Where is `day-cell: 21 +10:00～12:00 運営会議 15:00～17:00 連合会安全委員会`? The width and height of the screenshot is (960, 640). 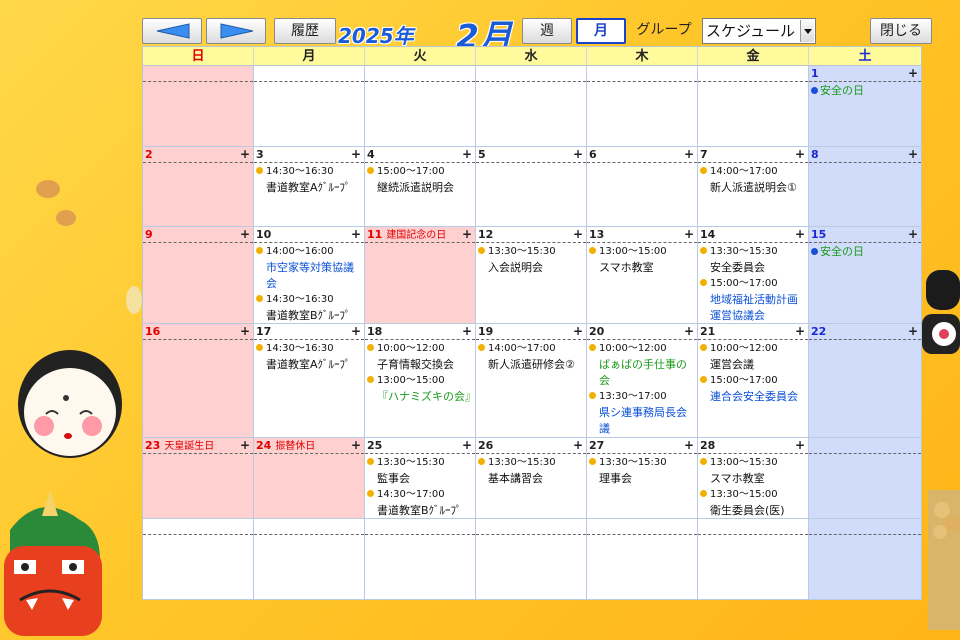
day-cell: 21 +10:00～12:00 運営会議 15:00～17:00 連合会安全委員会 is located at coordinates (753, 381).